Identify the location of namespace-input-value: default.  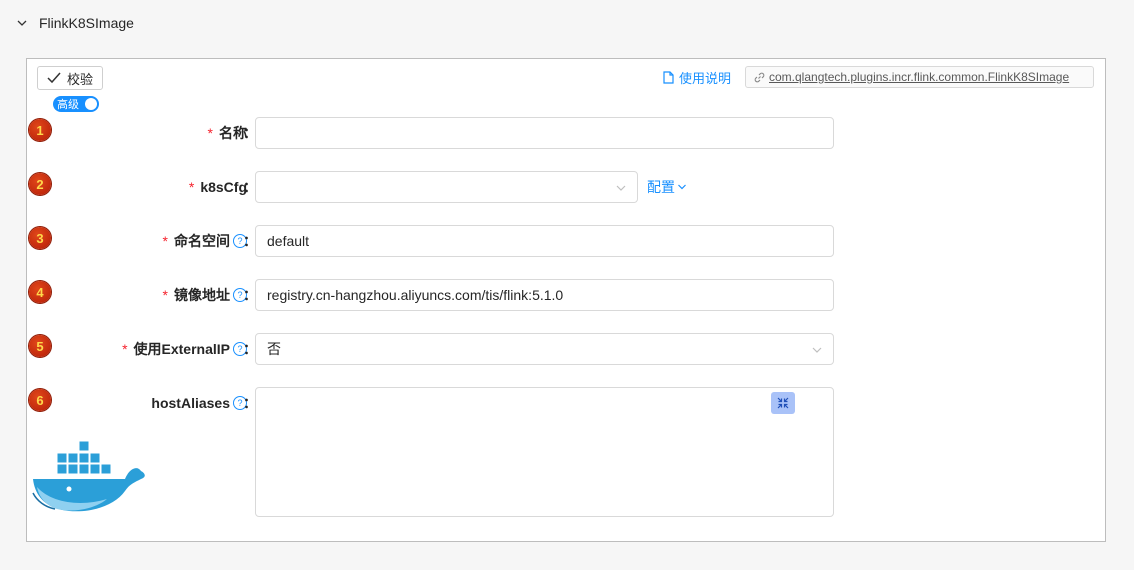
(288, 241).